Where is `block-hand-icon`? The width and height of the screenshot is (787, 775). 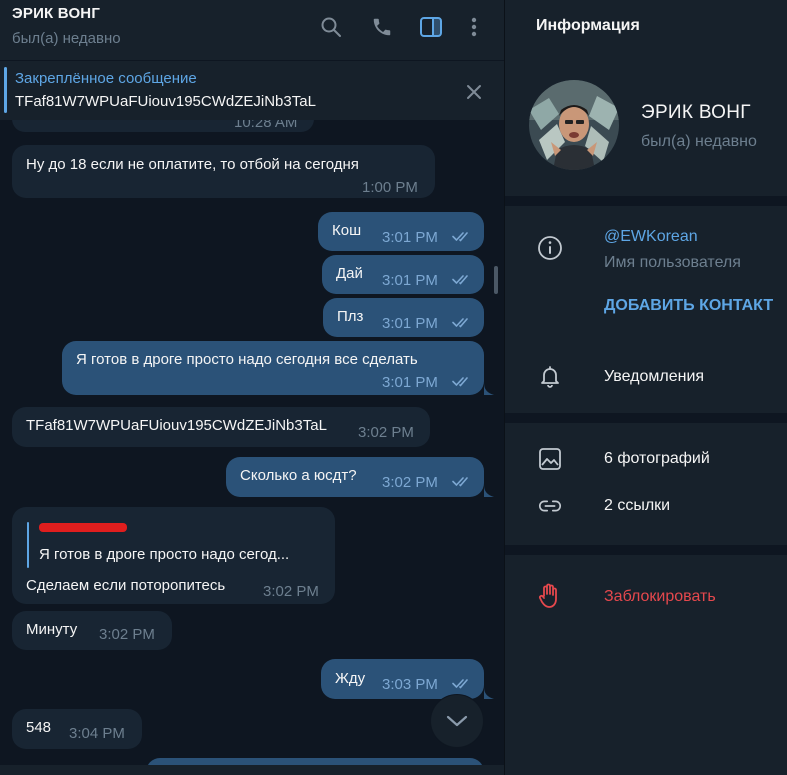 block-hand-icon is located at coordinates (550, 596).